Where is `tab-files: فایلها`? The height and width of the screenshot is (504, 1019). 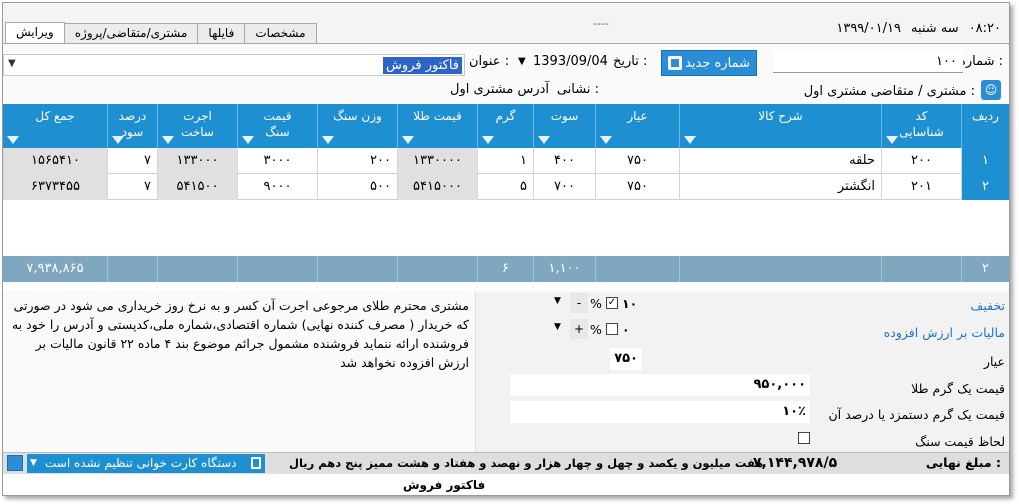 tab-files: فایلها is located at coordinates (221, 33).